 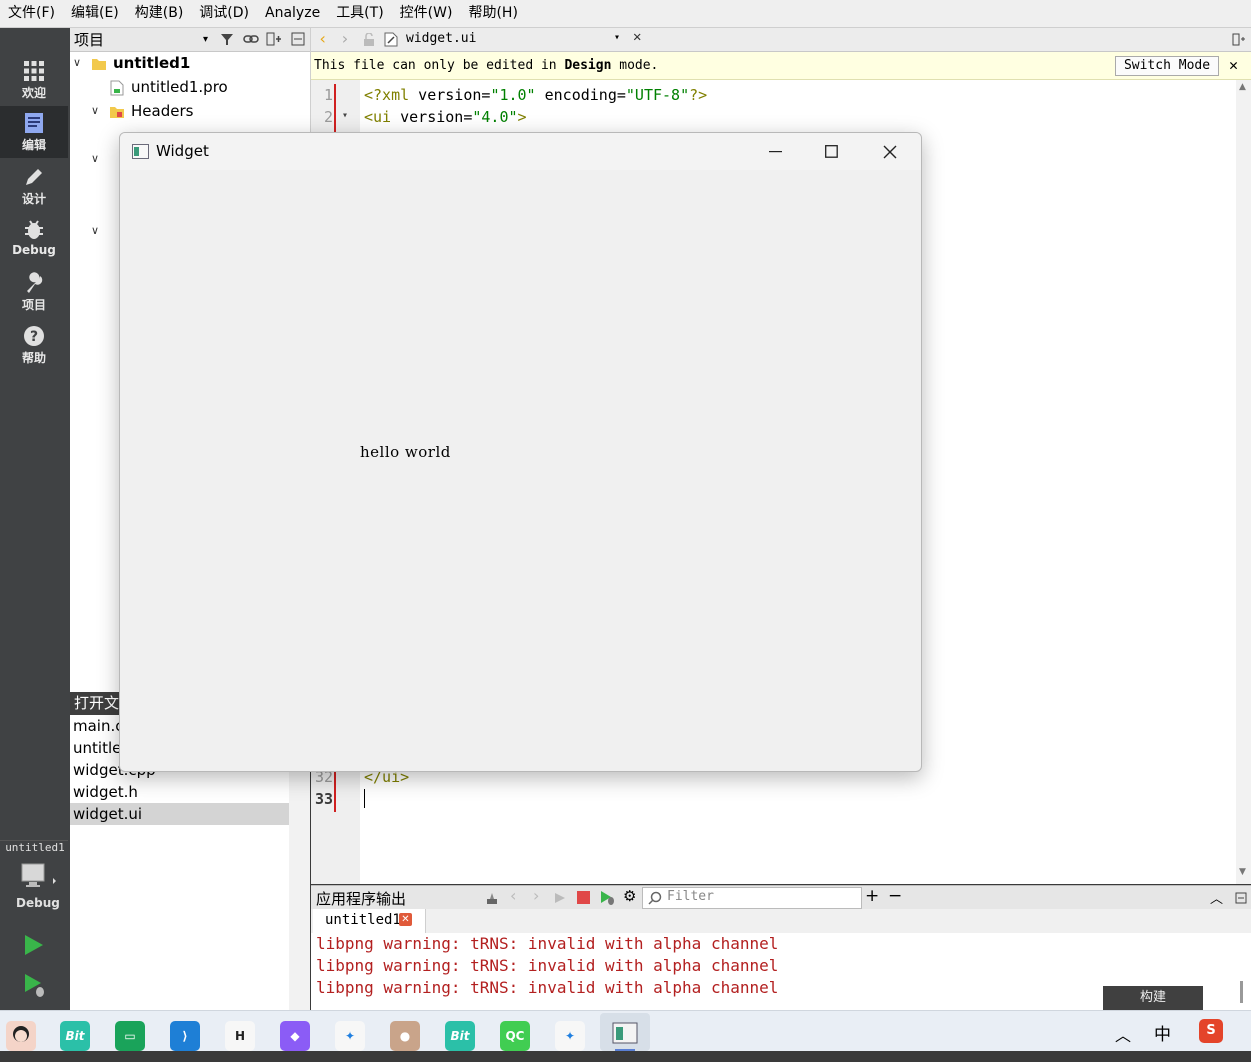 What do you see at coordinates (570, 1036) in the screenshot?
I see `feishu-icon-2: ✦` at bounding box center [570, 1036].